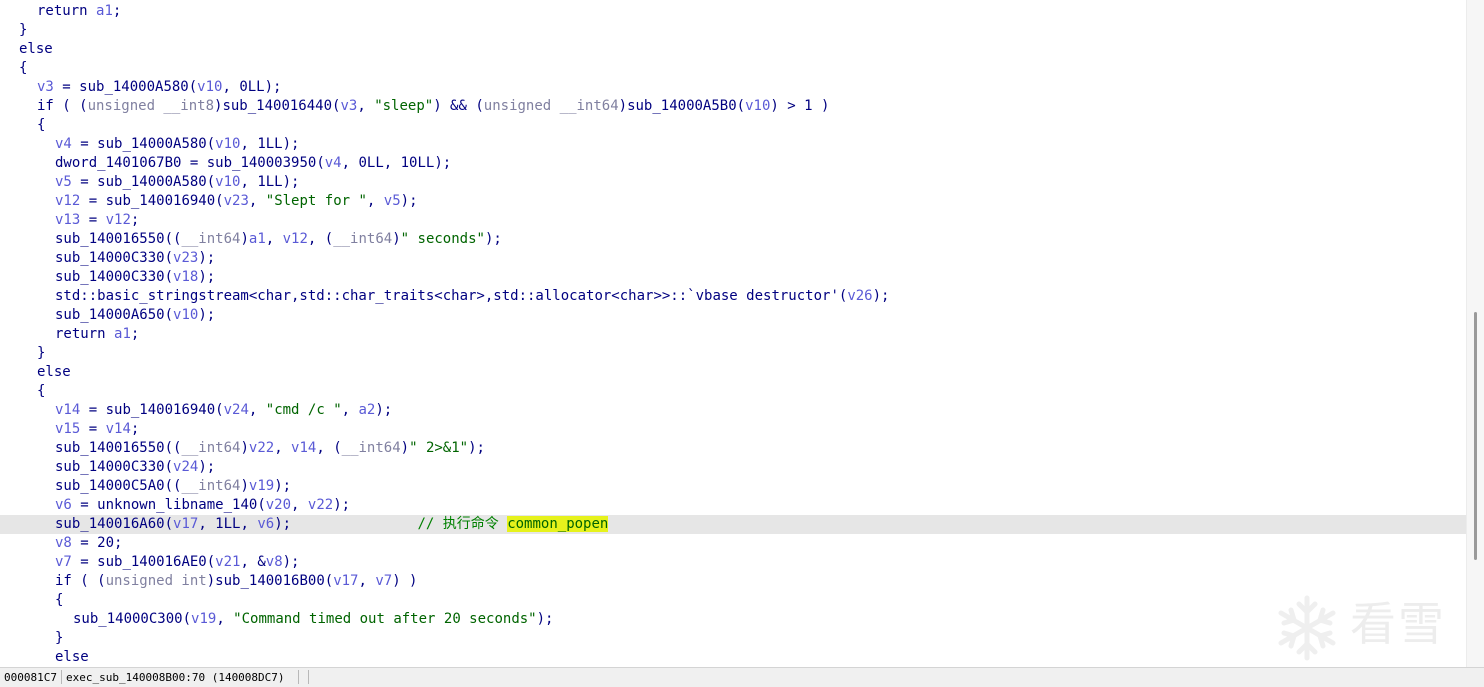 The image size is (1484, 687). What do you see at coordinates (118, 163) in the screenshot?
I see `code-token-fn: dword_1401067B0` at bounding box center [118, 163].